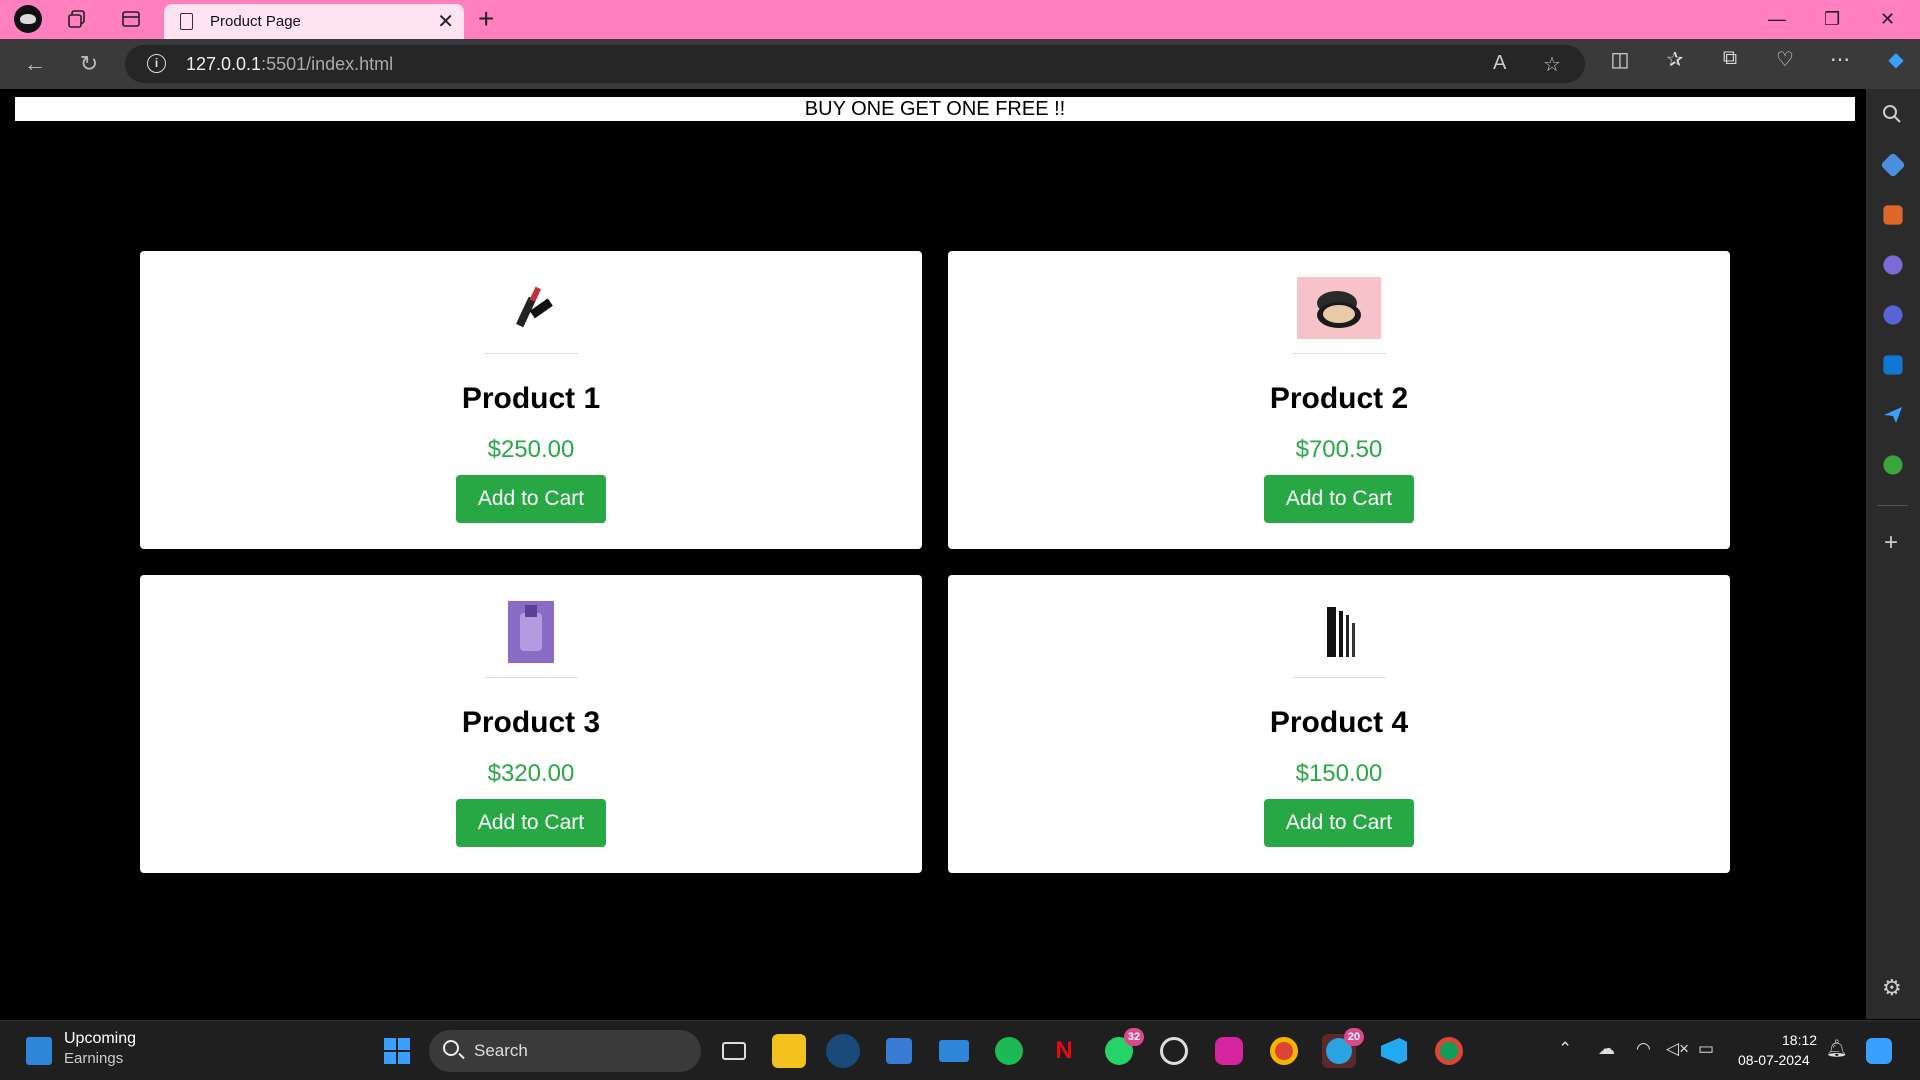 The height and width of the screenshot is (1080, 1920). Describe the element at coordinates (1677, 1049) in the screenshot. I see `volume-muted-icon: ◁×` at that location.